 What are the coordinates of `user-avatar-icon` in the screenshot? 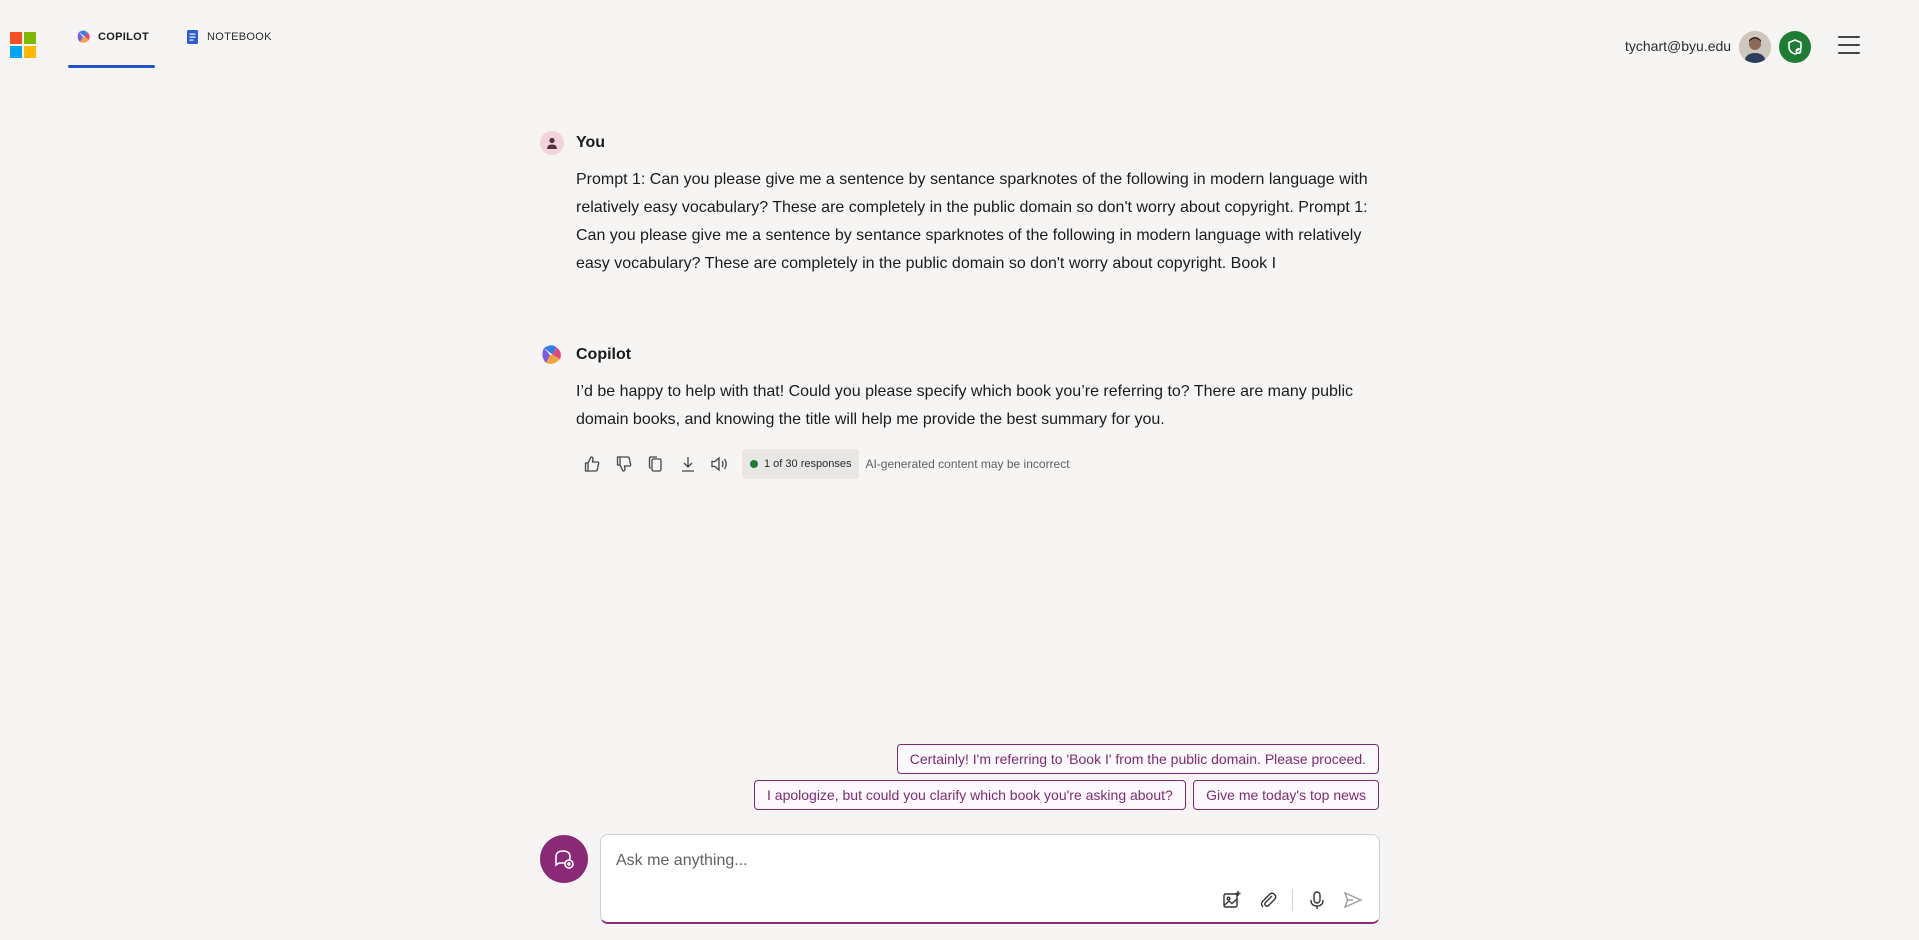 It's located at (552, 143).